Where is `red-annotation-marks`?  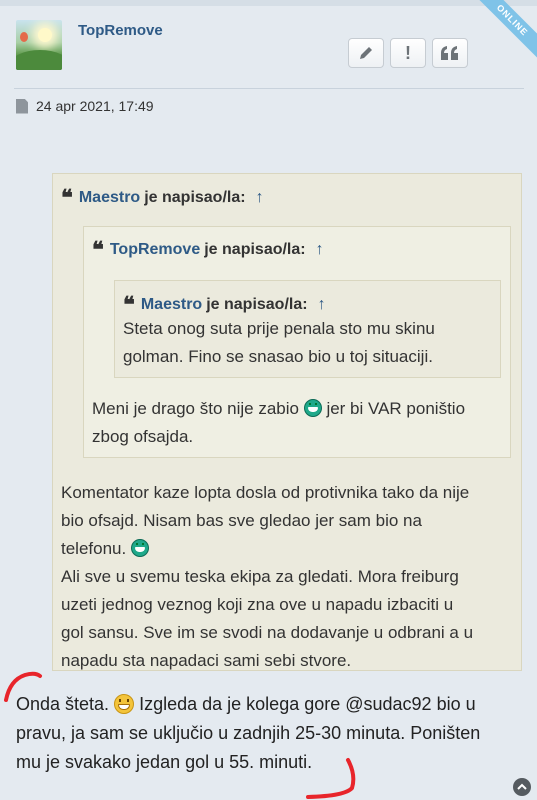
red-annotation-marks is located at coordinates (180, 735).